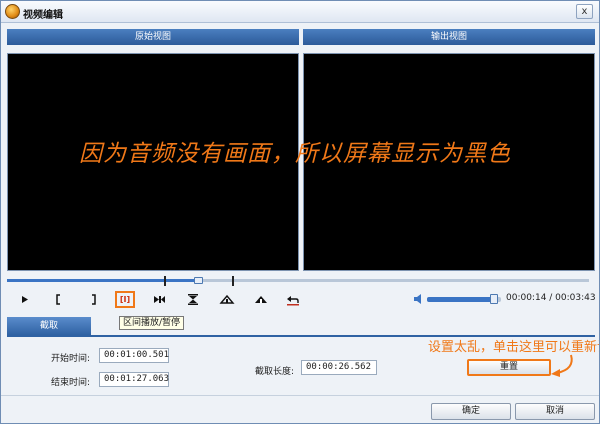  I want to click on skip-icon, so click(159, 299).